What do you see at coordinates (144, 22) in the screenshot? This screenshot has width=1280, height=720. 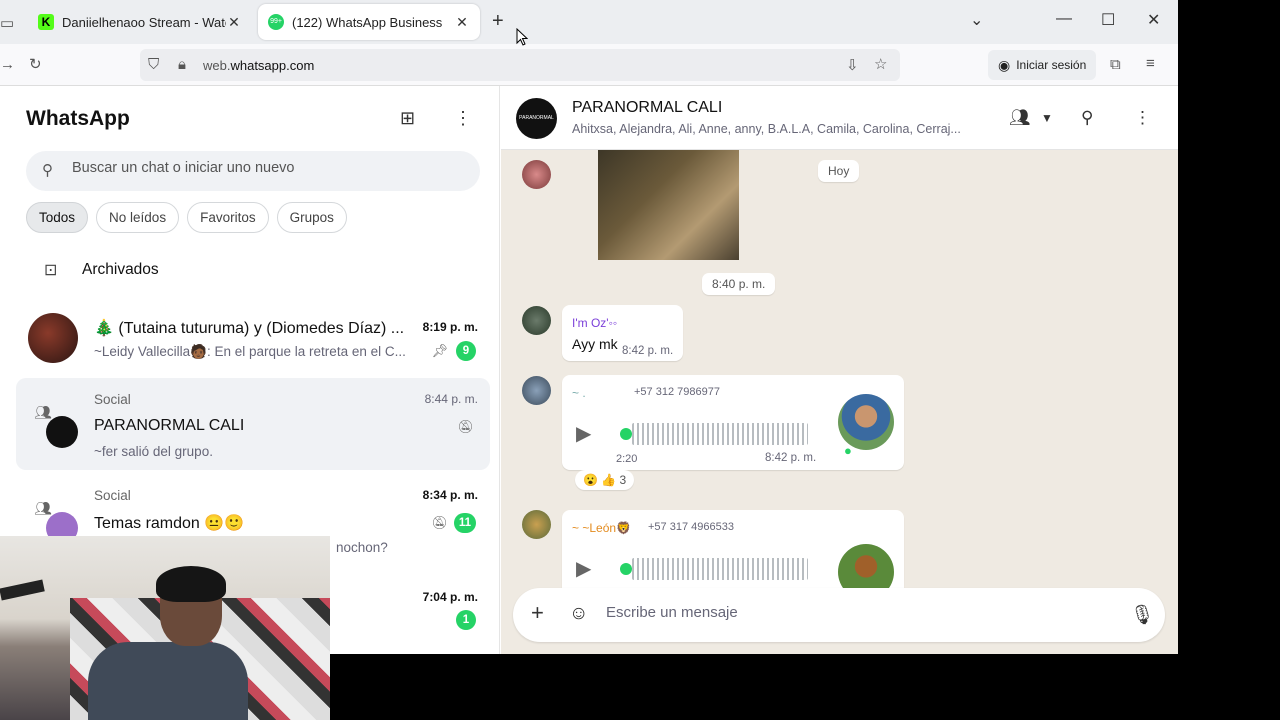 I see `tab-title: Daniielhenaoo Stream - Watch` at bounding box center [144, 22].